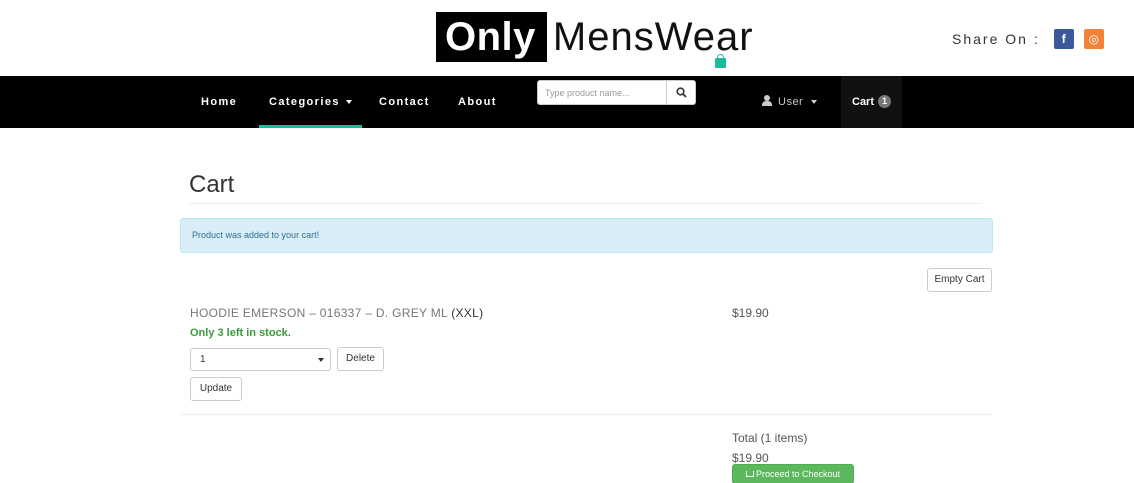 The width and height of the screenshot is (1134, 483). What do you see at coordinates (240, 333) in the screenshot?
I see `stock-notice: Only 3 left in stock.` at bounding box center [240, 333].